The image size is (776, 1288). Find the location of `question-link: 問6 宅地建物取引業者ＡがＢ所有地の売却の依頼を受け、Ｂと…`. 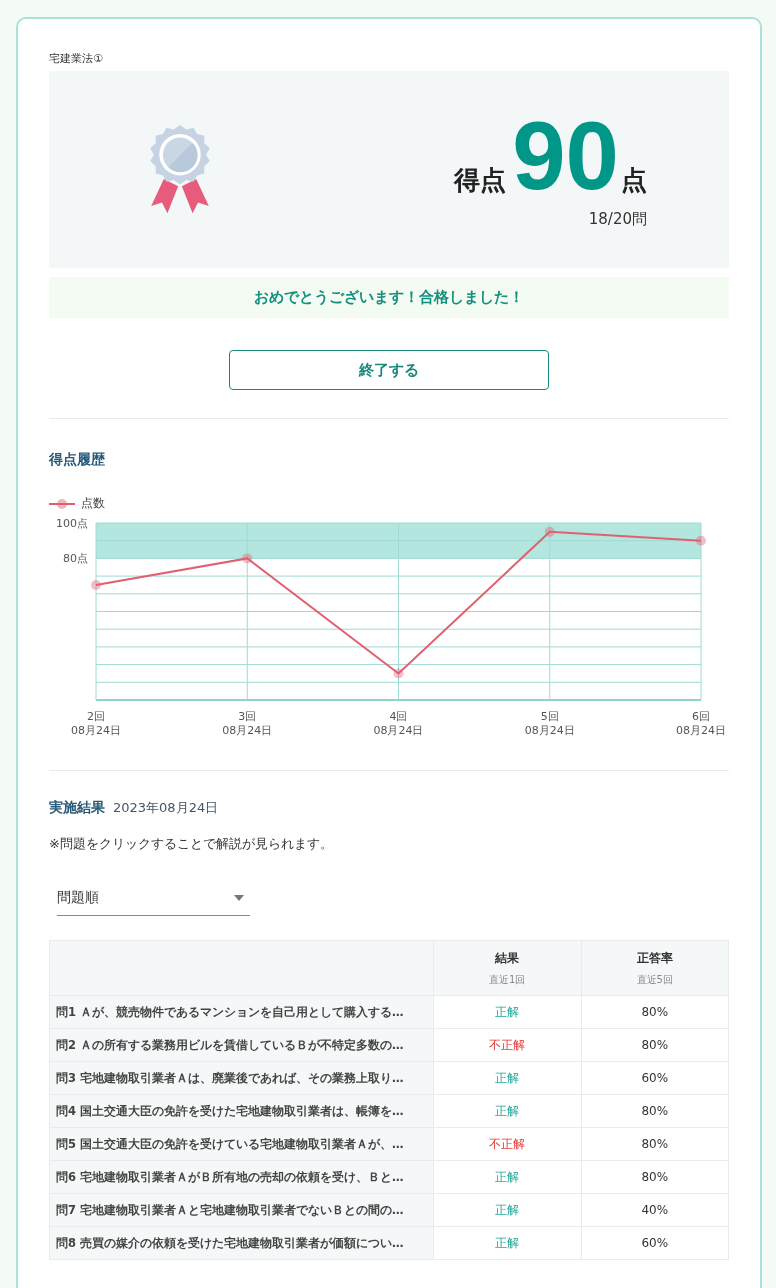

question-link: 問6 宅地建物取引業者ＡがＢ所有地の売却の依頼を受け、Ｂと… is located at coordinates (241, 1177).